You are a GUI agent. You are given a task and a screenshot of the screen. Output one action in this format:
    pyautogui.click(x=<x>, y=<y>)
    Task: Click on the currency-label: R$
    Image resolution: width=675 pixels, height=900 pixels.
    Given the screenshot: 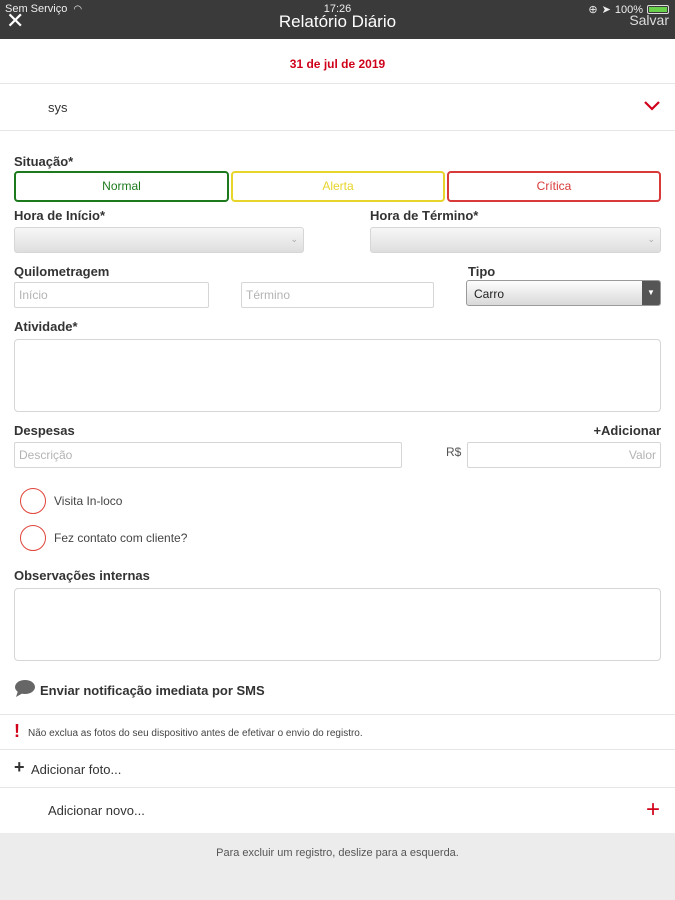 What is the action you would take?
    pyautogui.click(x=454, y=452)
    